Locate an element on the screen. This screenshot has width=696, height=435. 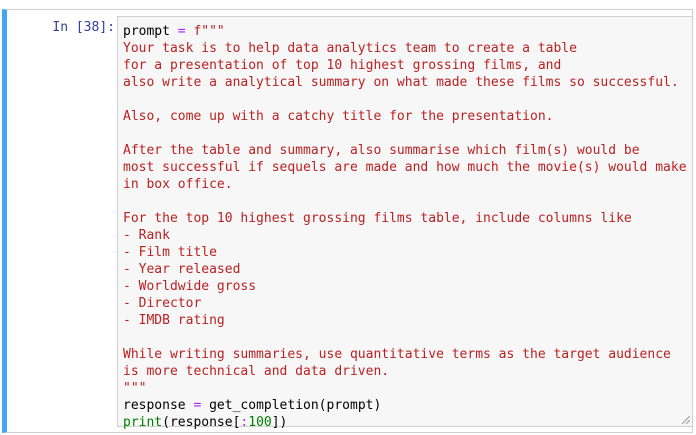
code-line-prompt-assign: prompt = f""" is located at coordinates (407, 31).